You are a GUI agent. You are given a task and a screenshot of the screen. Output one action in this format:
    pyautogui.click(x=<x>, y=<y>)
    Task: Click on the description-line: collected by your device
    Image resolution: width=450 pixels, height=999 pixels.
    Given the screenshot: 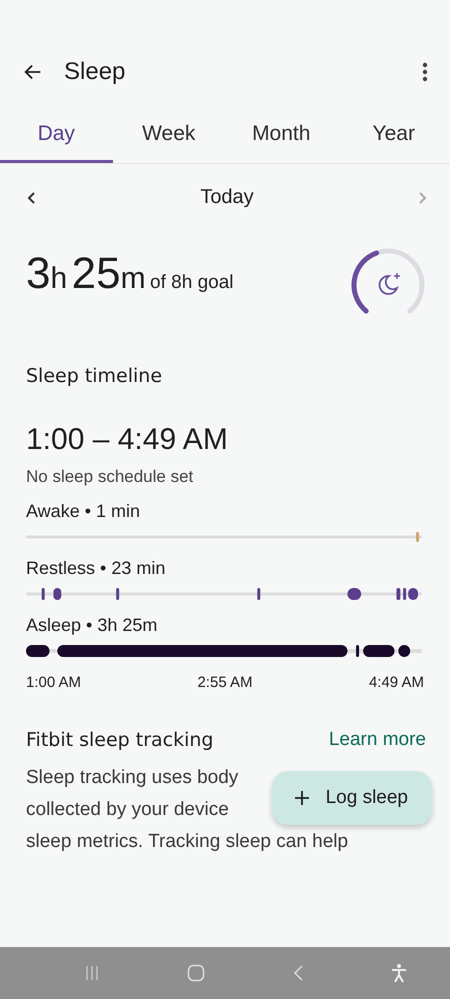 What is the action you would take?
    pyautogui.click(x=127, y=810)
    